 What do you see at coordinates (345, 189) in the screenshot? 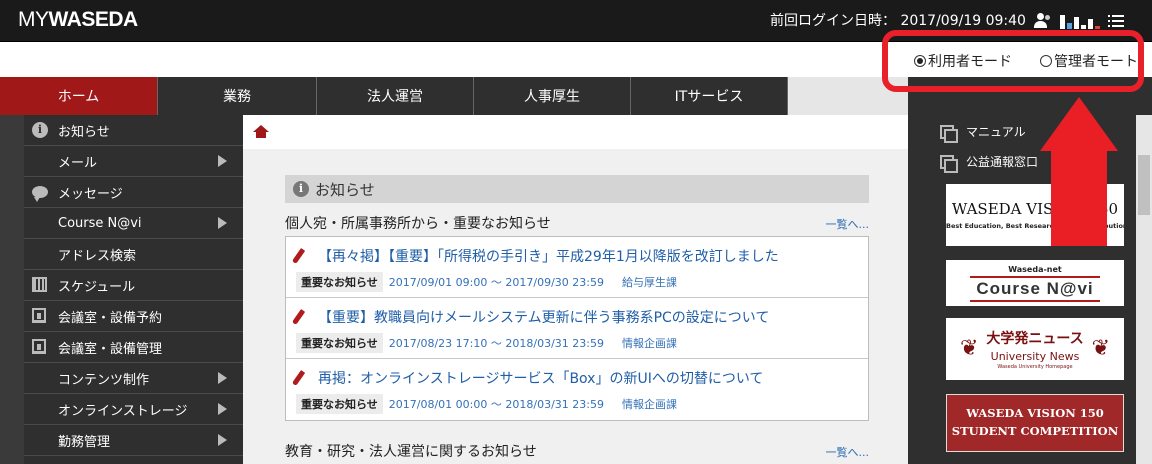
I see `panel-title-text: お知らせ` at bounding box center [345, 189].